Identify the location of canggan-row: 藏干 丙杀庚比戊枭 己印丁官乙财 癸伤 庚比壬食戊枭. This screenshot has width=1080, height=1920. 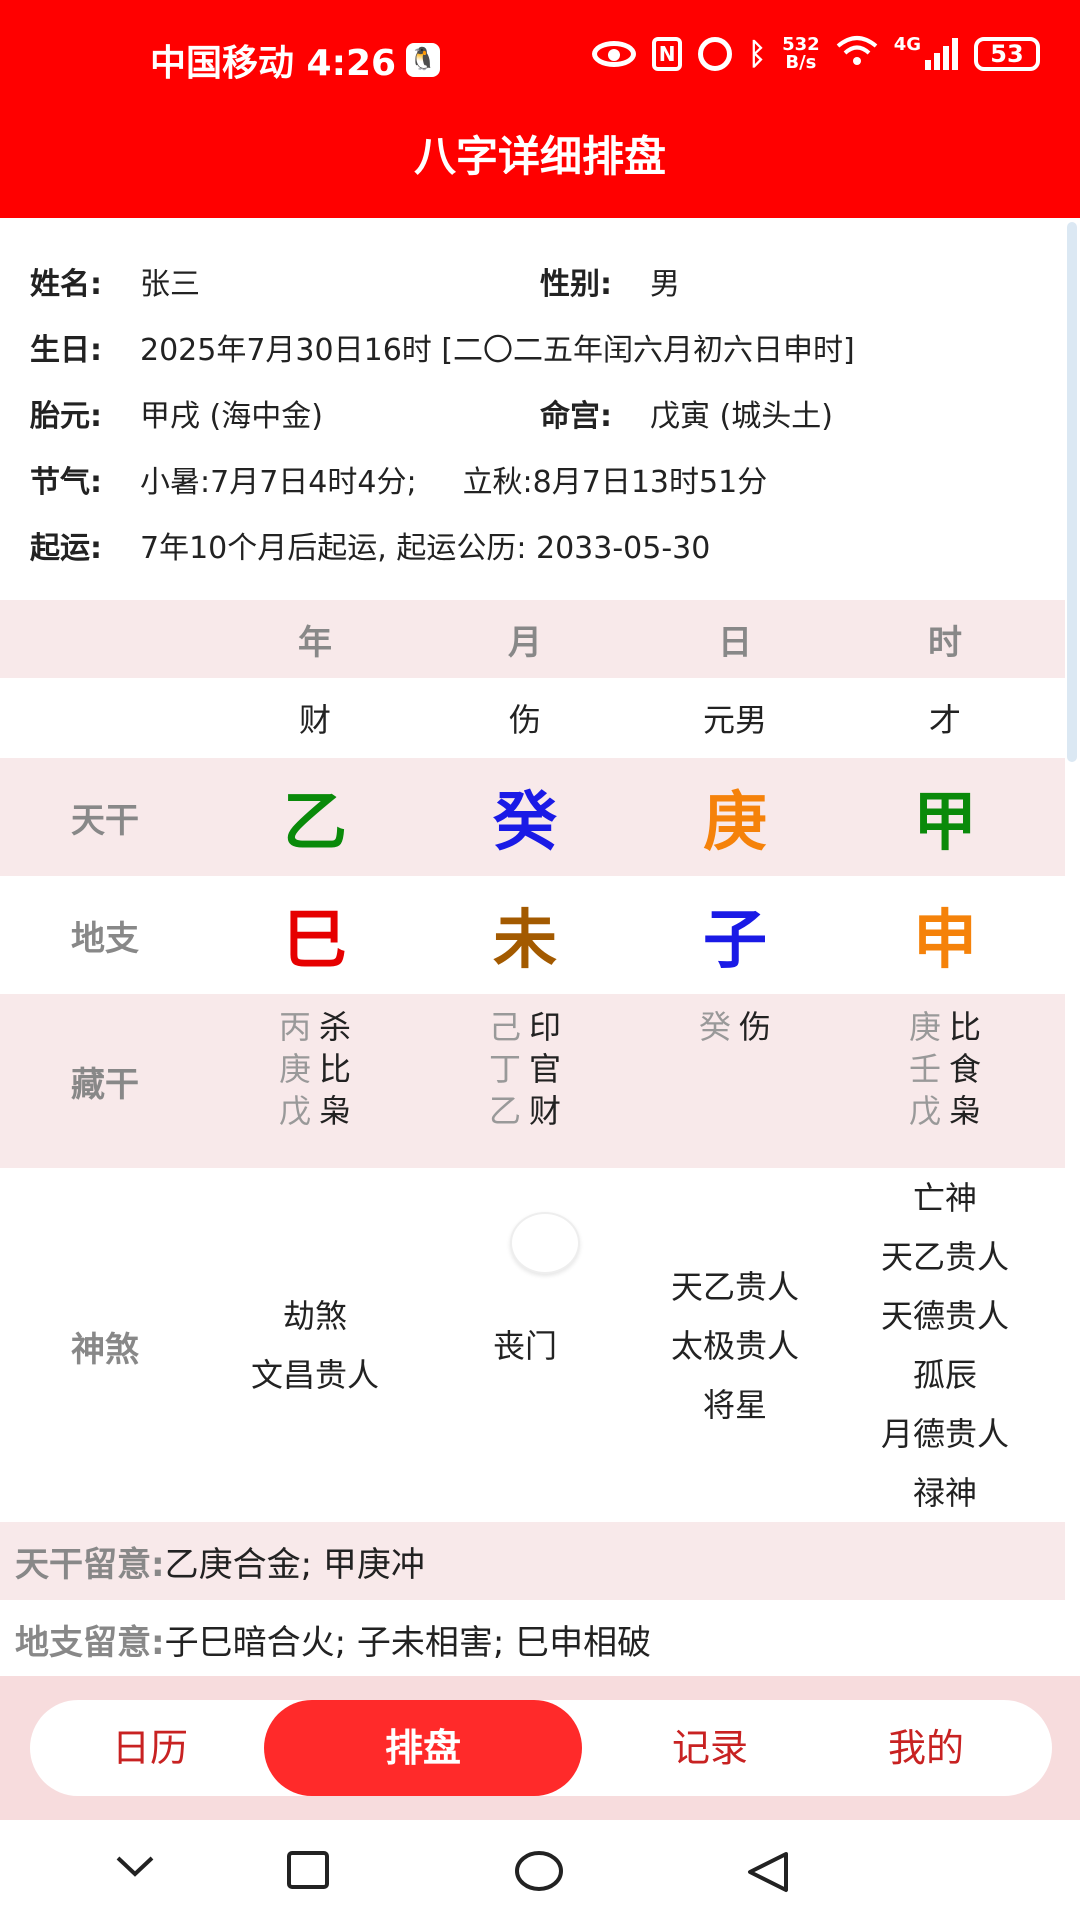
(532, 1081).